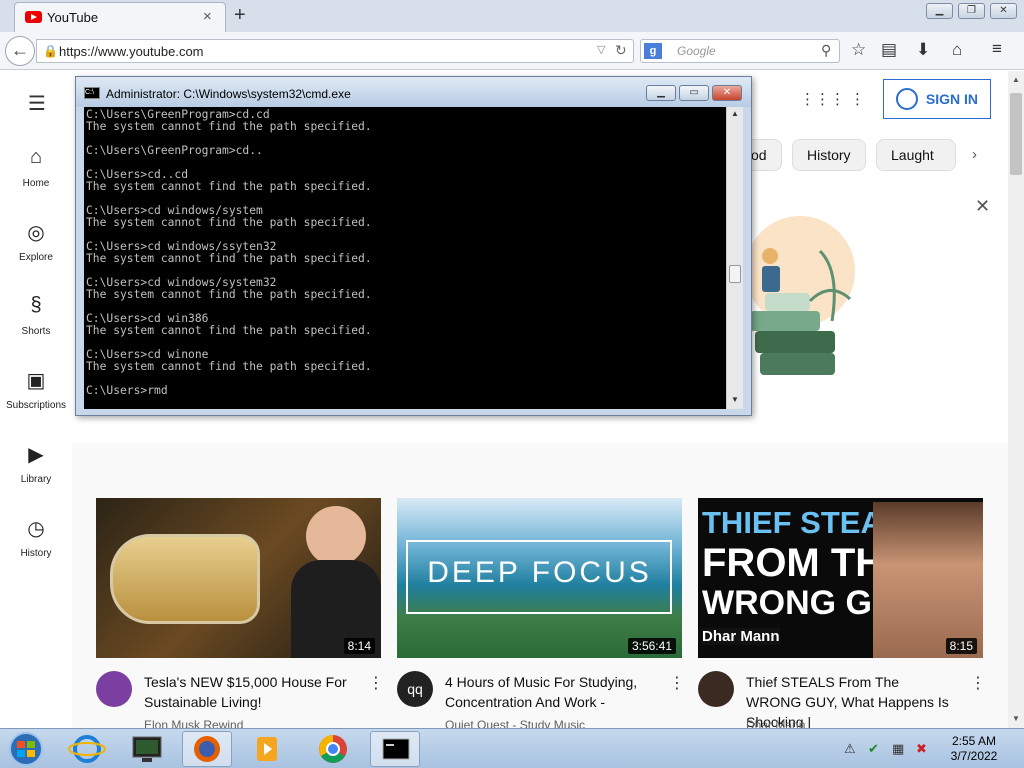 The width and height of the screenshot is (1024, 768). I want to click on video-thumbnail: 8:14, so click(238, 578).